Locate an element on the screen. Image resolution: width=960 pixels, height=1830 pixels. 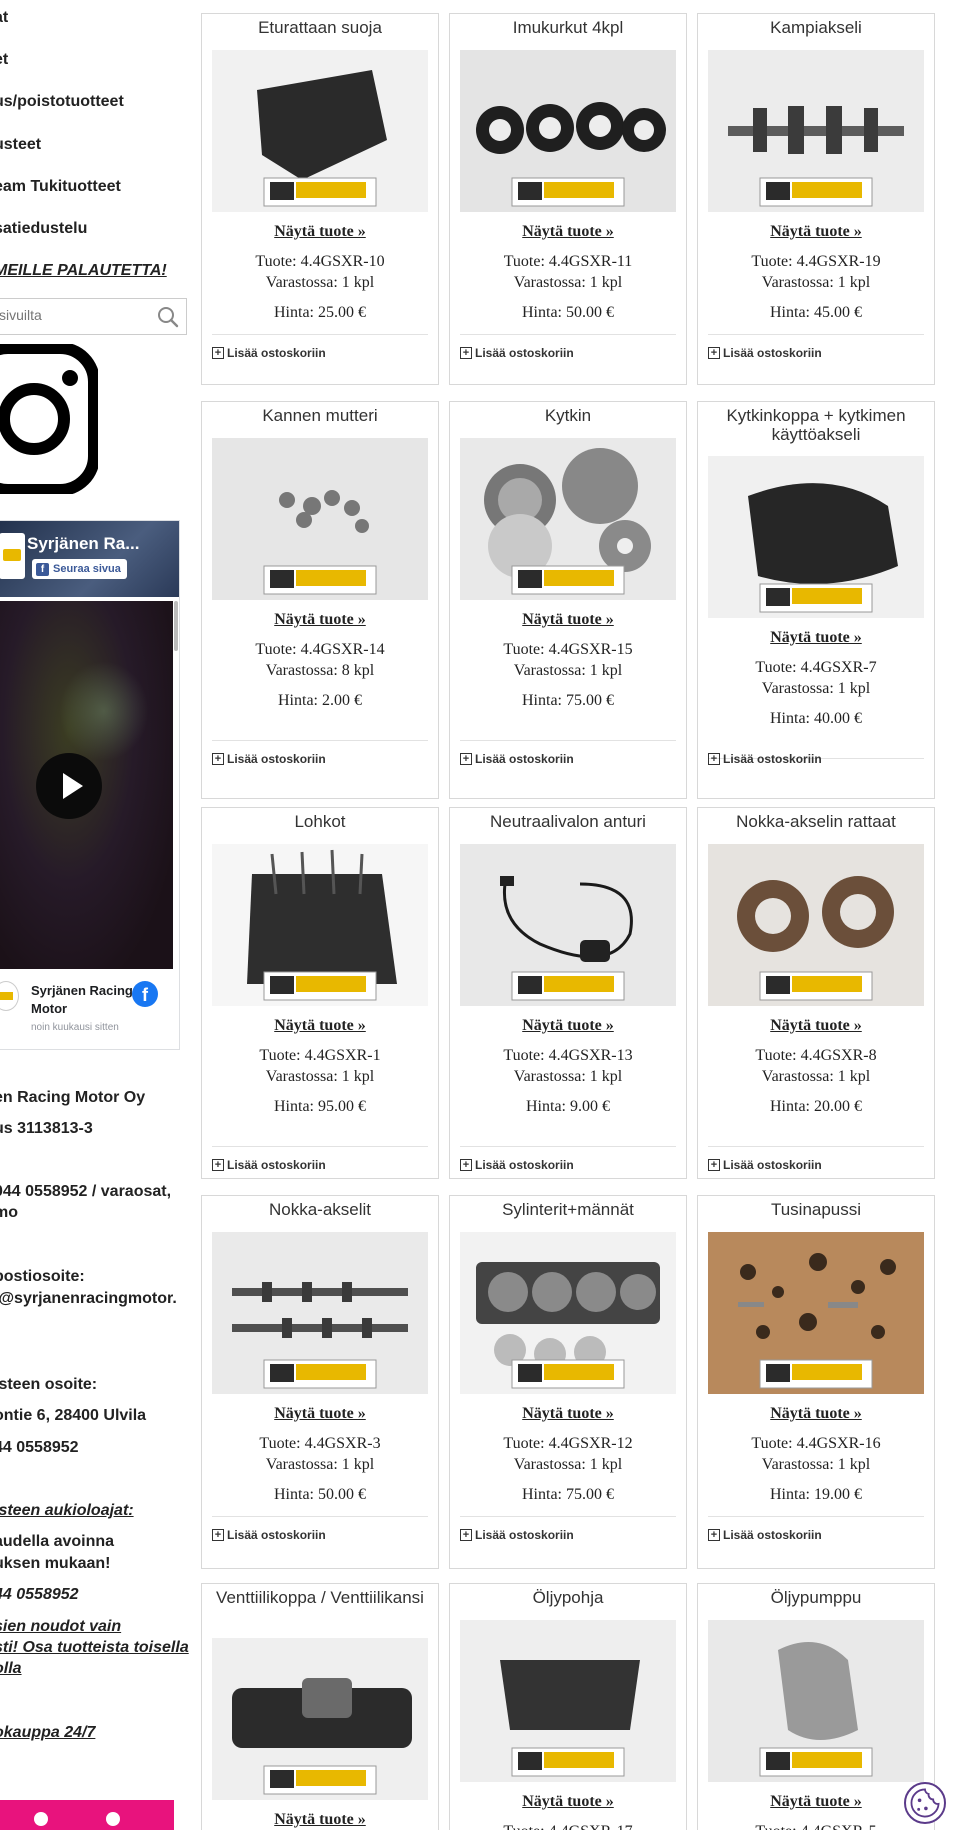
add-to-cart-label: Lisää ostoskoriin is located at coordinates (276, 1165).